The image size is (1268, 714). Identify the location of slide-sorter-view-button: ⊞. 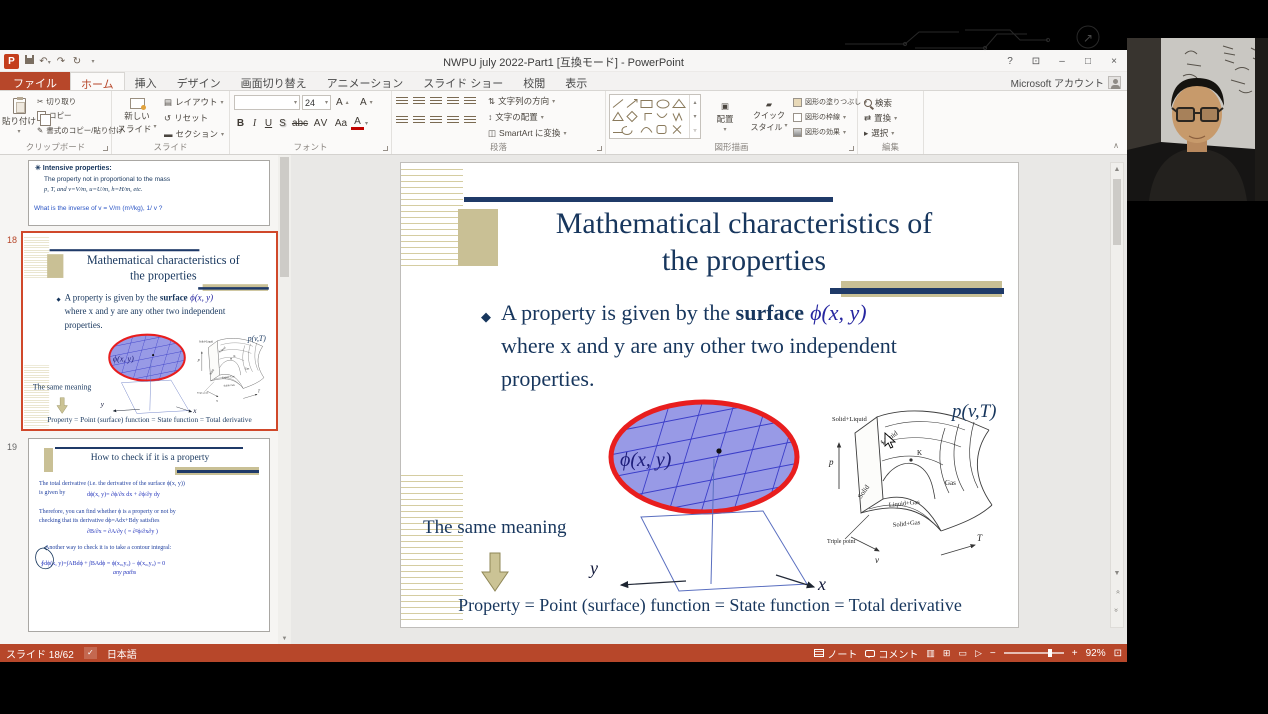
(947, 653).